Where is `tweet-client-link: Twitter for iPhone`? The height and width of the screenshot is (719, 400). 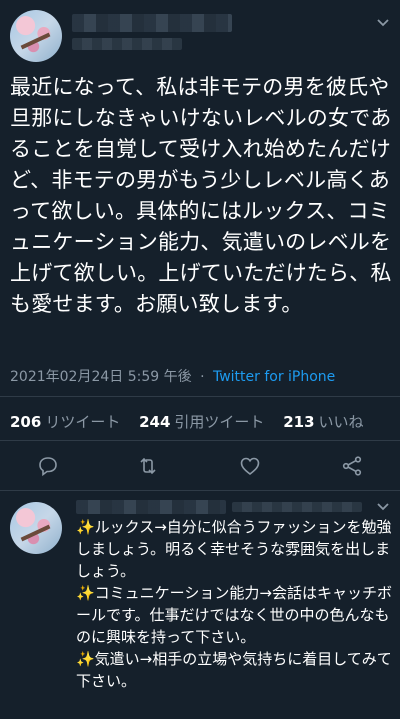 tweet-client-link: Twitter for iPhone is located at coordinates (274, 377).